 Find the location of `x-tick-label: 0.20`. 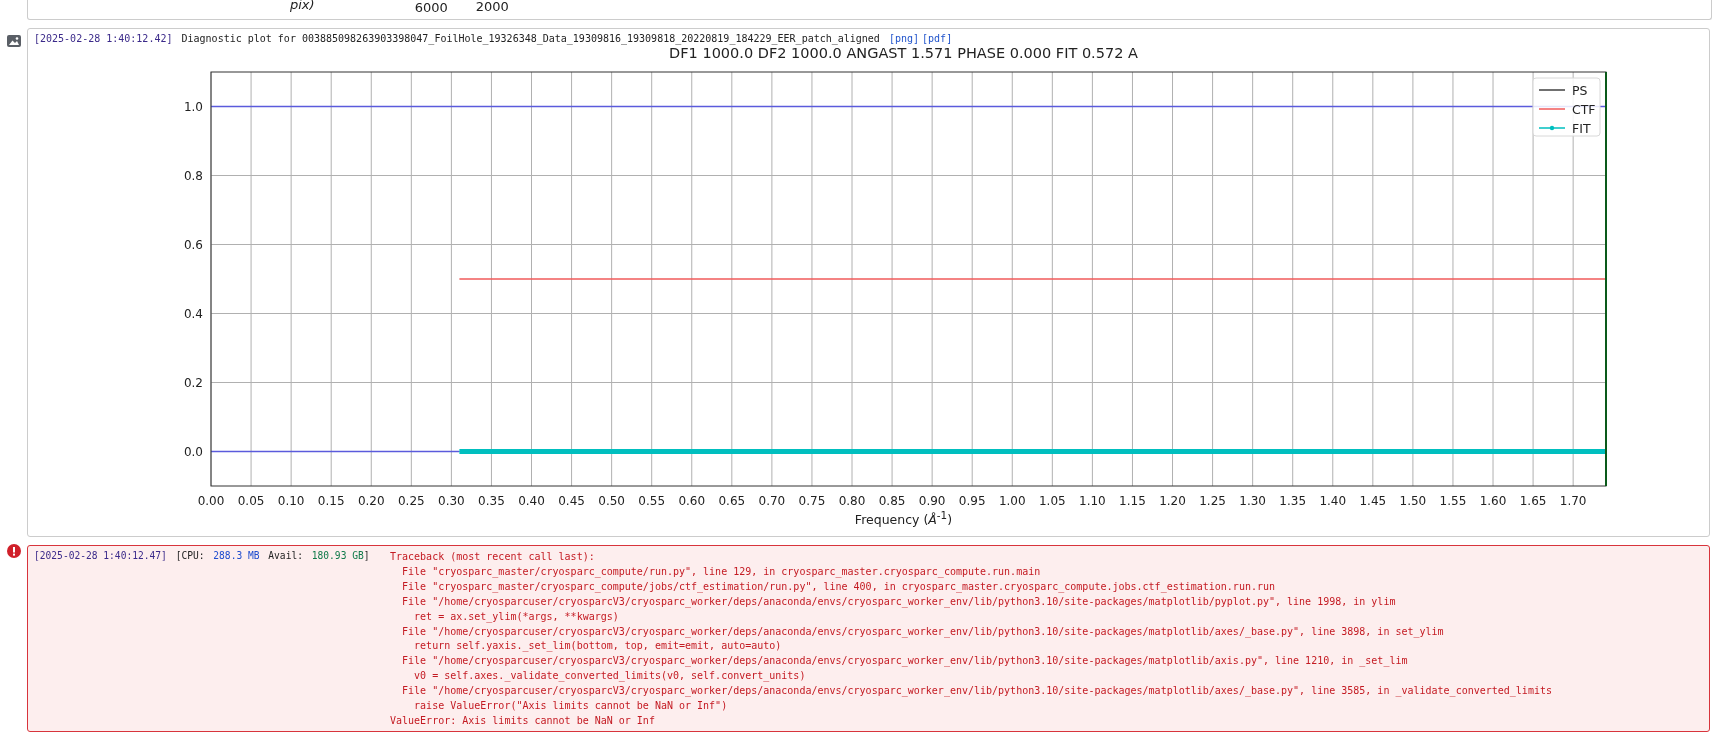

x-tick-label: 0.20 is located at coordinates (371, 500).